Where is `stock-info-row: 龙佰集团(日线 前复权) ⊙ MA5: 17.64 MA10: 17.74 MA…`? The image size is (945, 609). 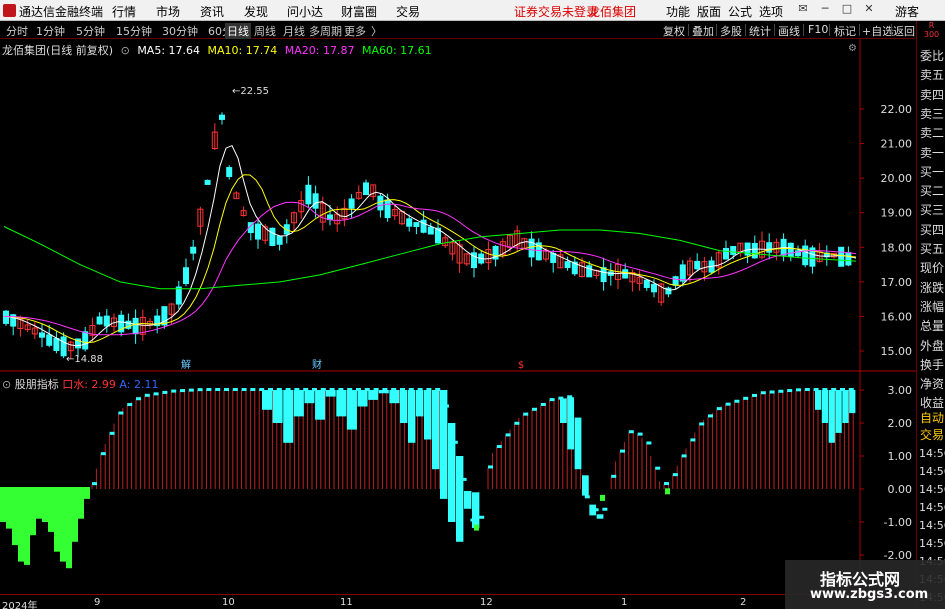
stock-info-row: 龙佰集团(日线 前复权) ⊙ MA5: 17.64 MA10: 17.74 MA… is located at coordinates (219, 49).